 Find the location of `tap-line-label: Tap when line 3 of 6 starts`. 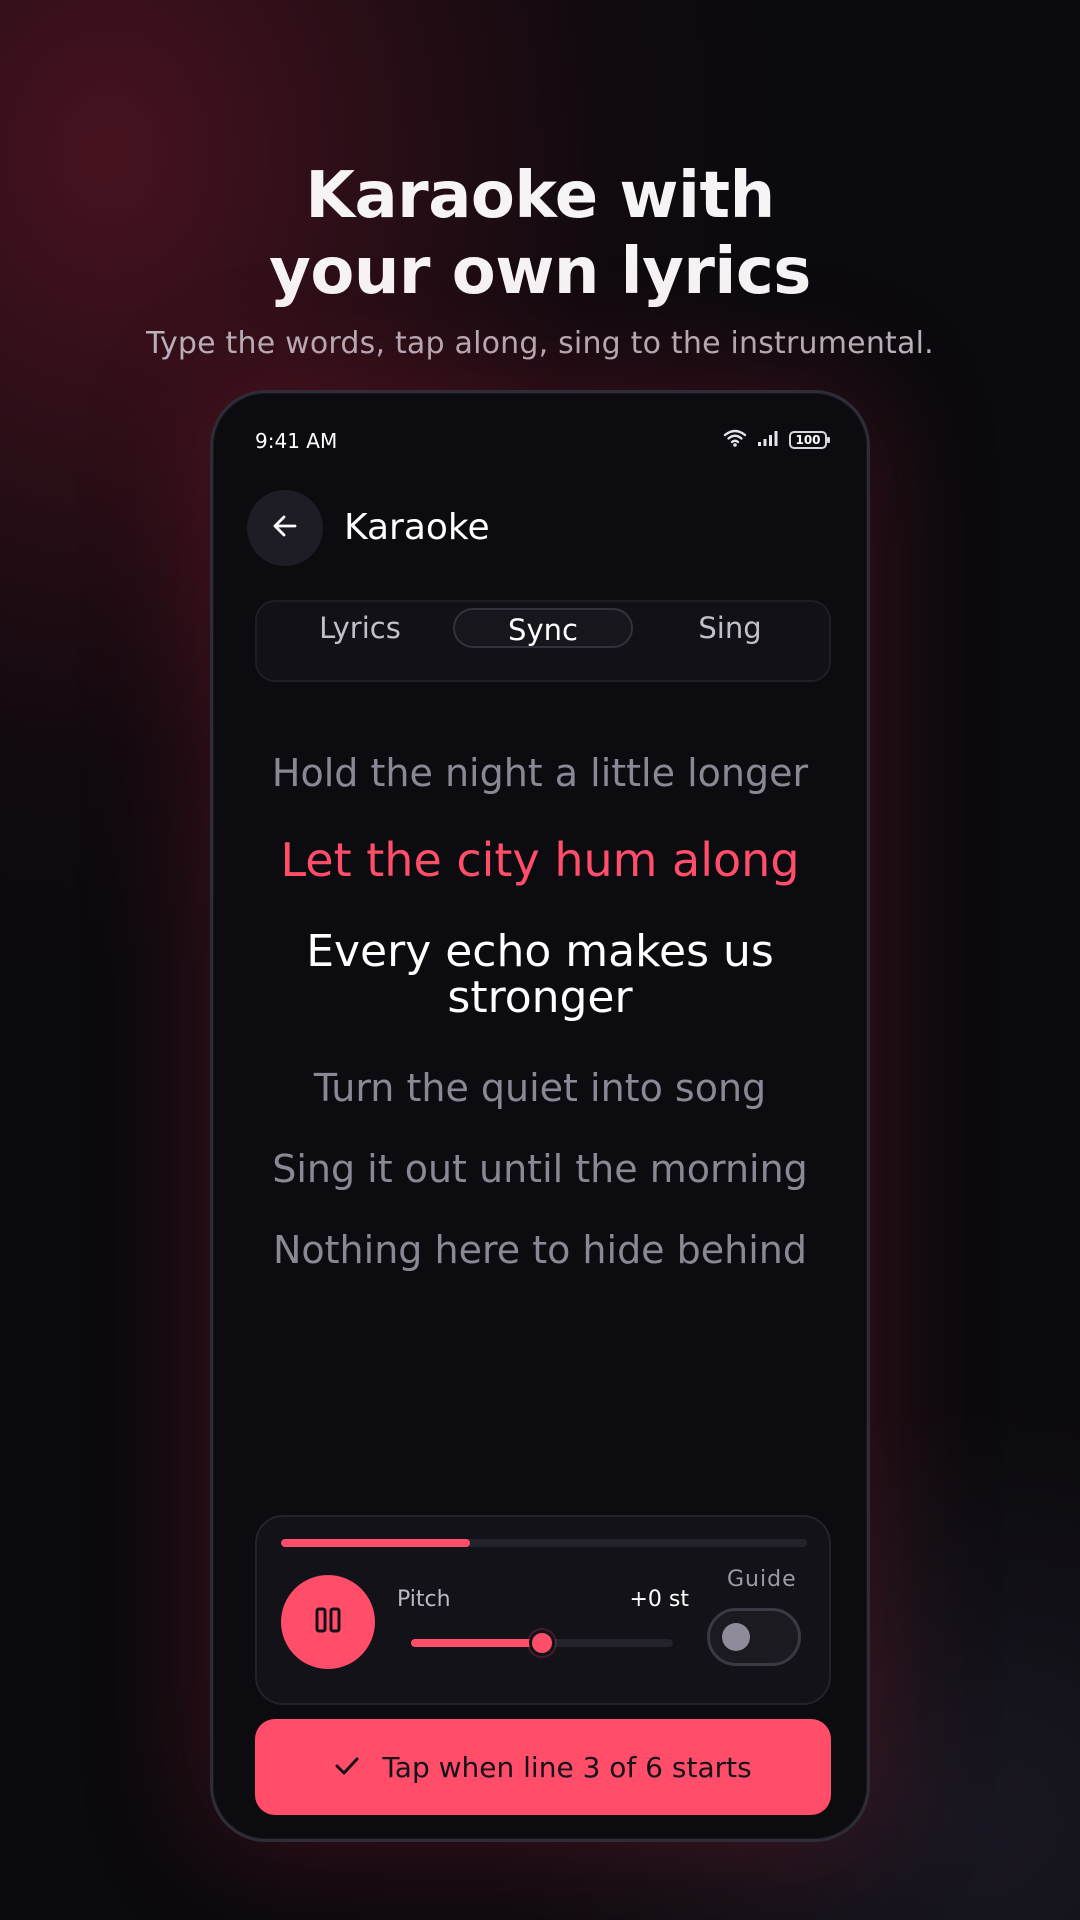

tap-line-label: Tap when line 3 of 6 starts is located at coordinates (567, 1767).